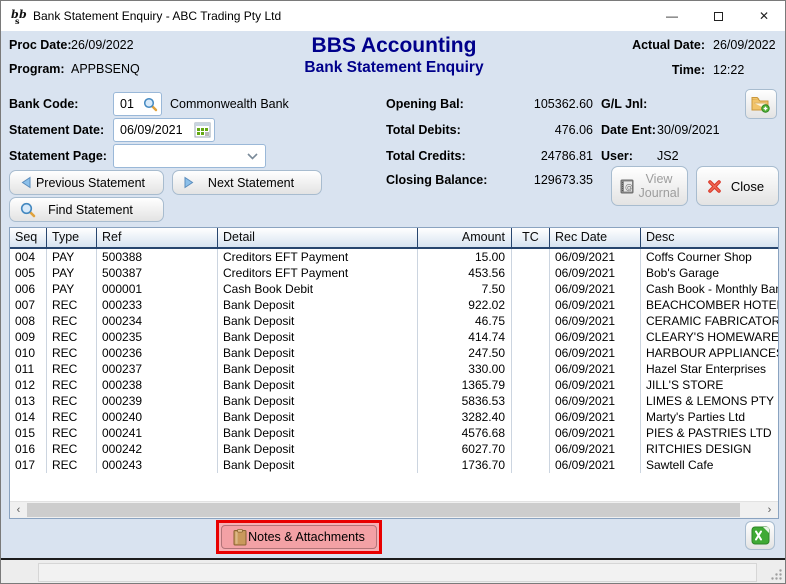  I want to click on cell-seq: 006, so click(28, 289).